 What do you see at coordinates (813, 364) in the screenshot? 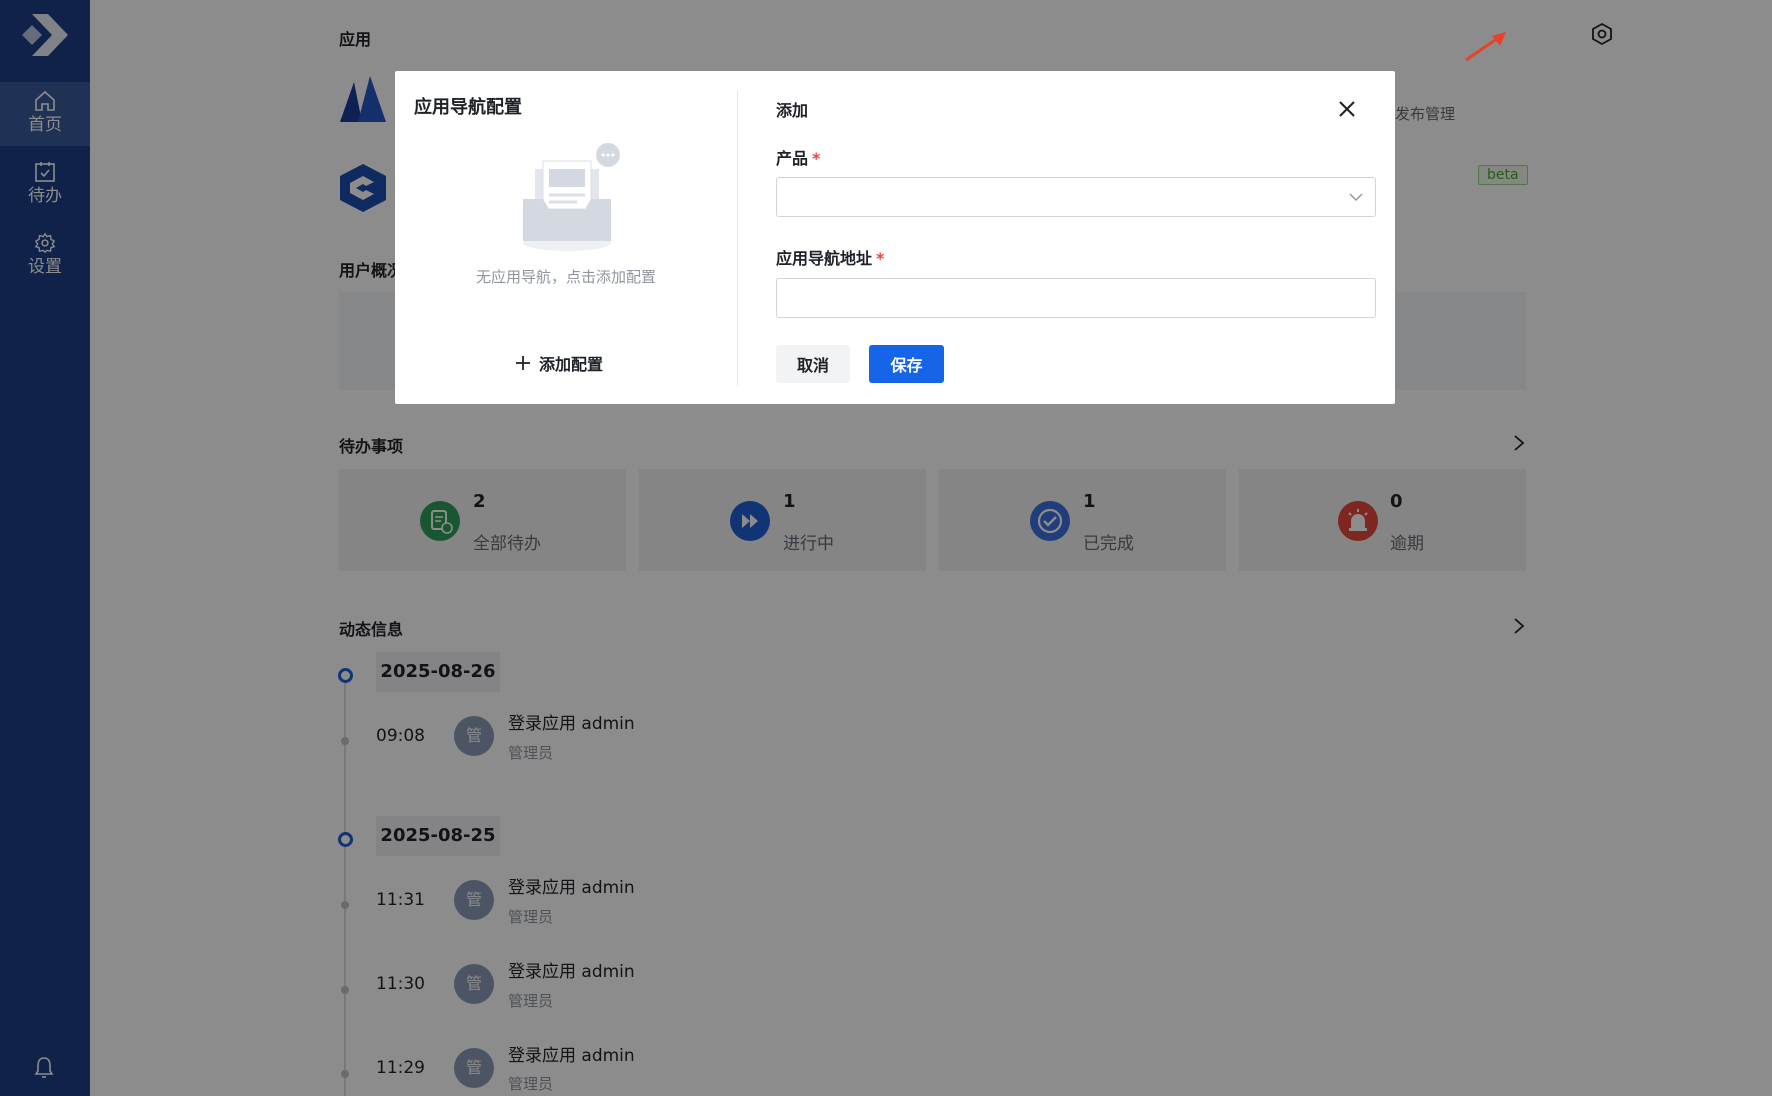
I see `cancel-button: 取消` at bounding box center [813, 364].